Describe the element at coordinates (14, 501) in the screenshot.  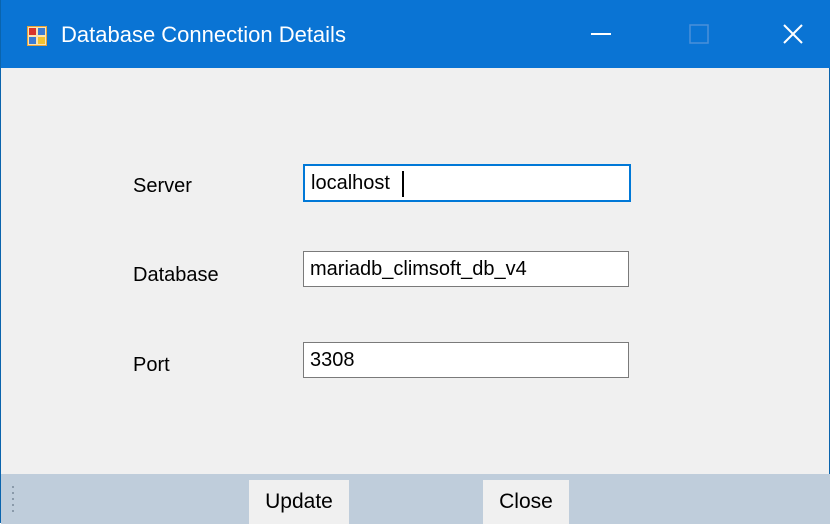
I see `grip-handle-icon` at that location.